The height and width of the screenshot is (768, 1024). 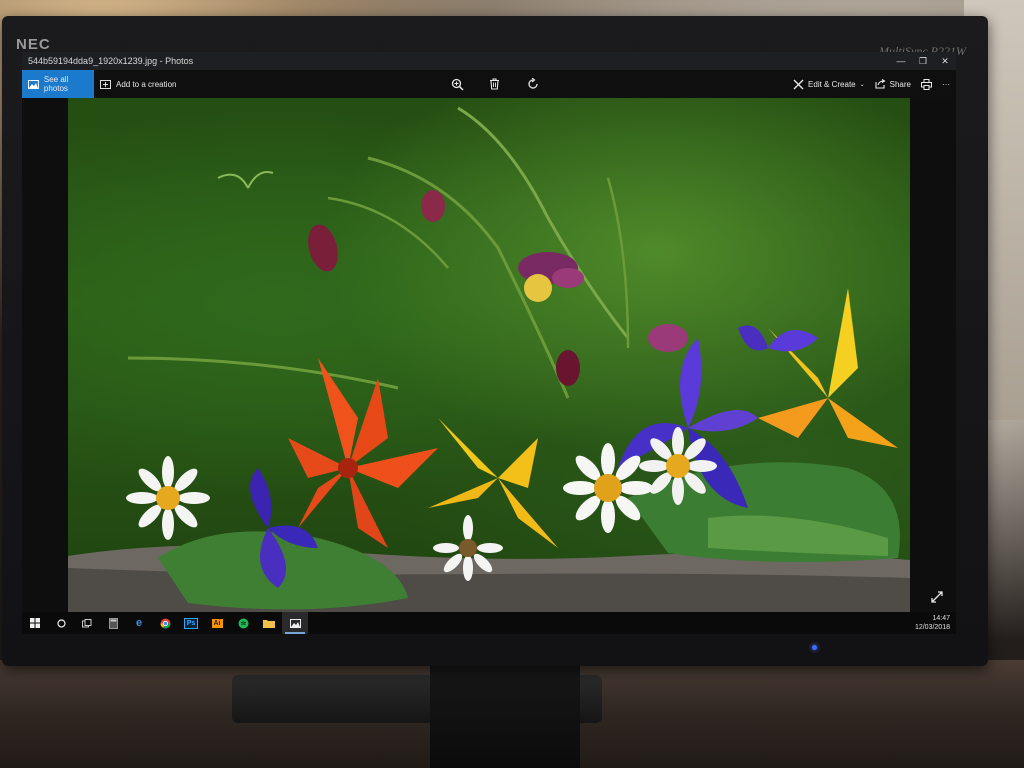 I want to click on fullscreen-icon, so click(x=937, y=597).